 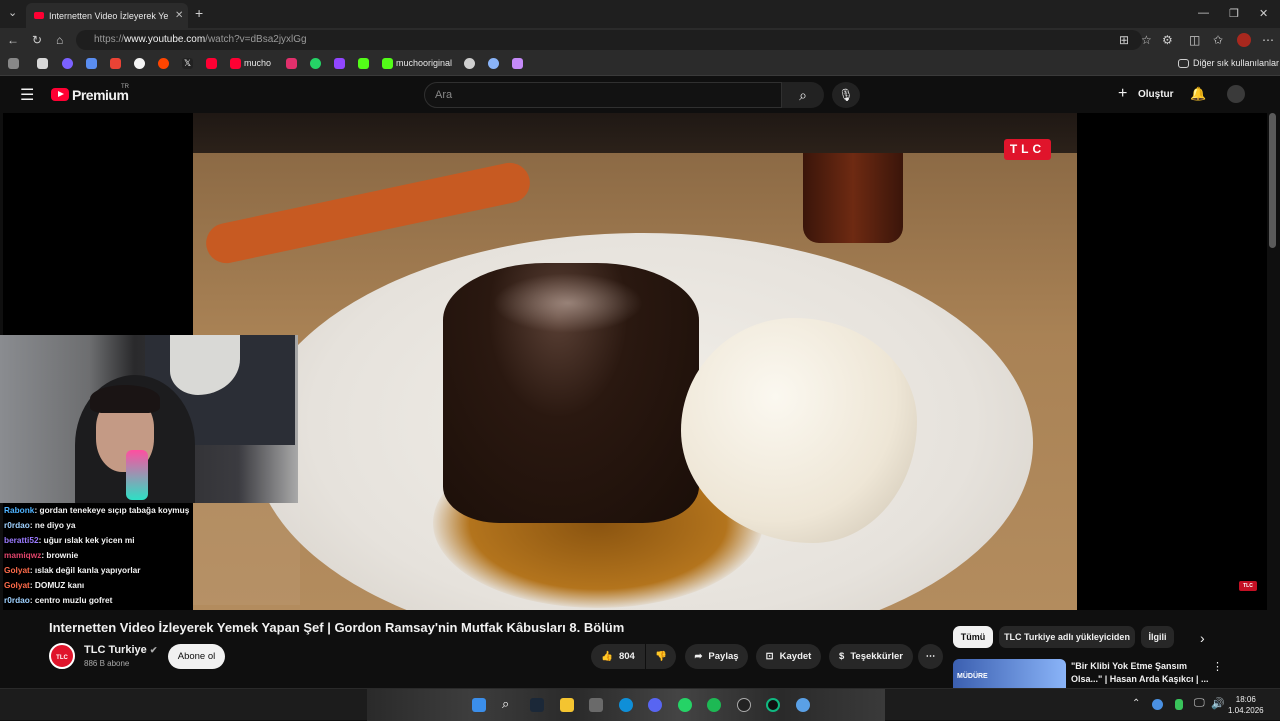 I want to click on subscribe-button: Abone ol, so click(x=196, y=656).